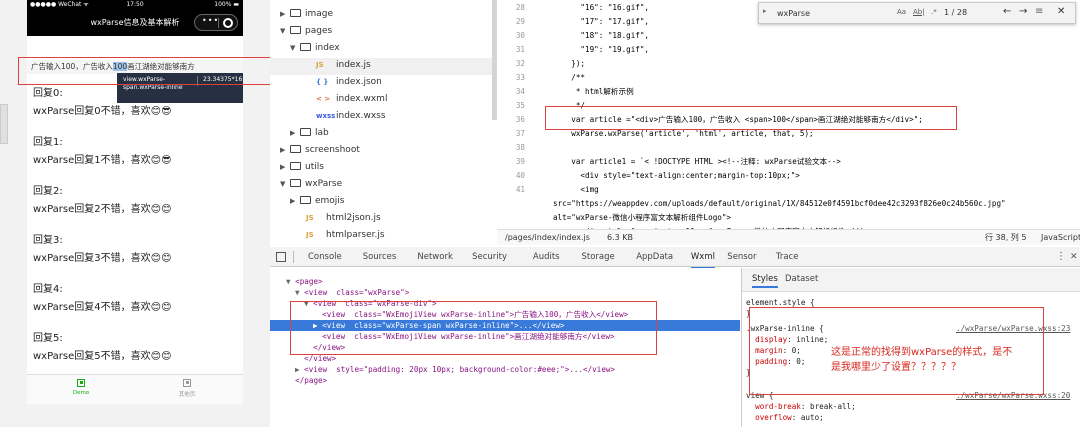 The image size is (1080, 427). Describe the element at coordinates (489, 257) in the screenshot. I see `tab-security: Security` at that location.